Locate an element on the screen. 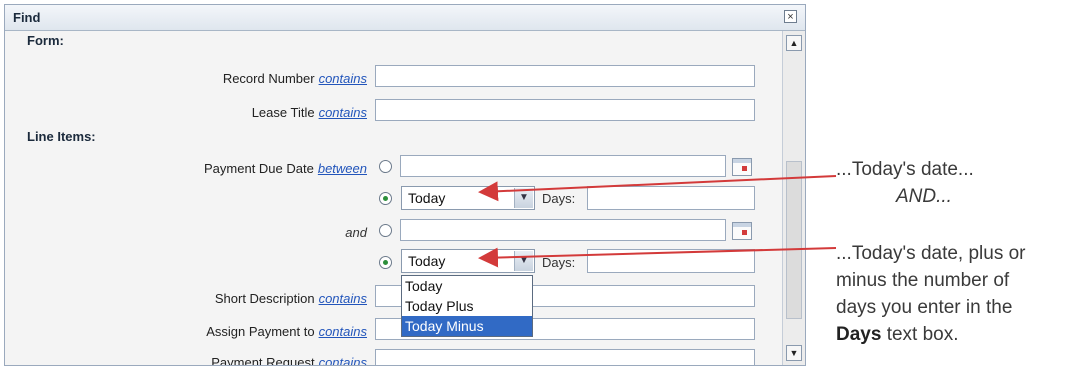 The height and width of the screenshot is (370, 1092). arrow-to-date-from is located at coordinates (657, 188).